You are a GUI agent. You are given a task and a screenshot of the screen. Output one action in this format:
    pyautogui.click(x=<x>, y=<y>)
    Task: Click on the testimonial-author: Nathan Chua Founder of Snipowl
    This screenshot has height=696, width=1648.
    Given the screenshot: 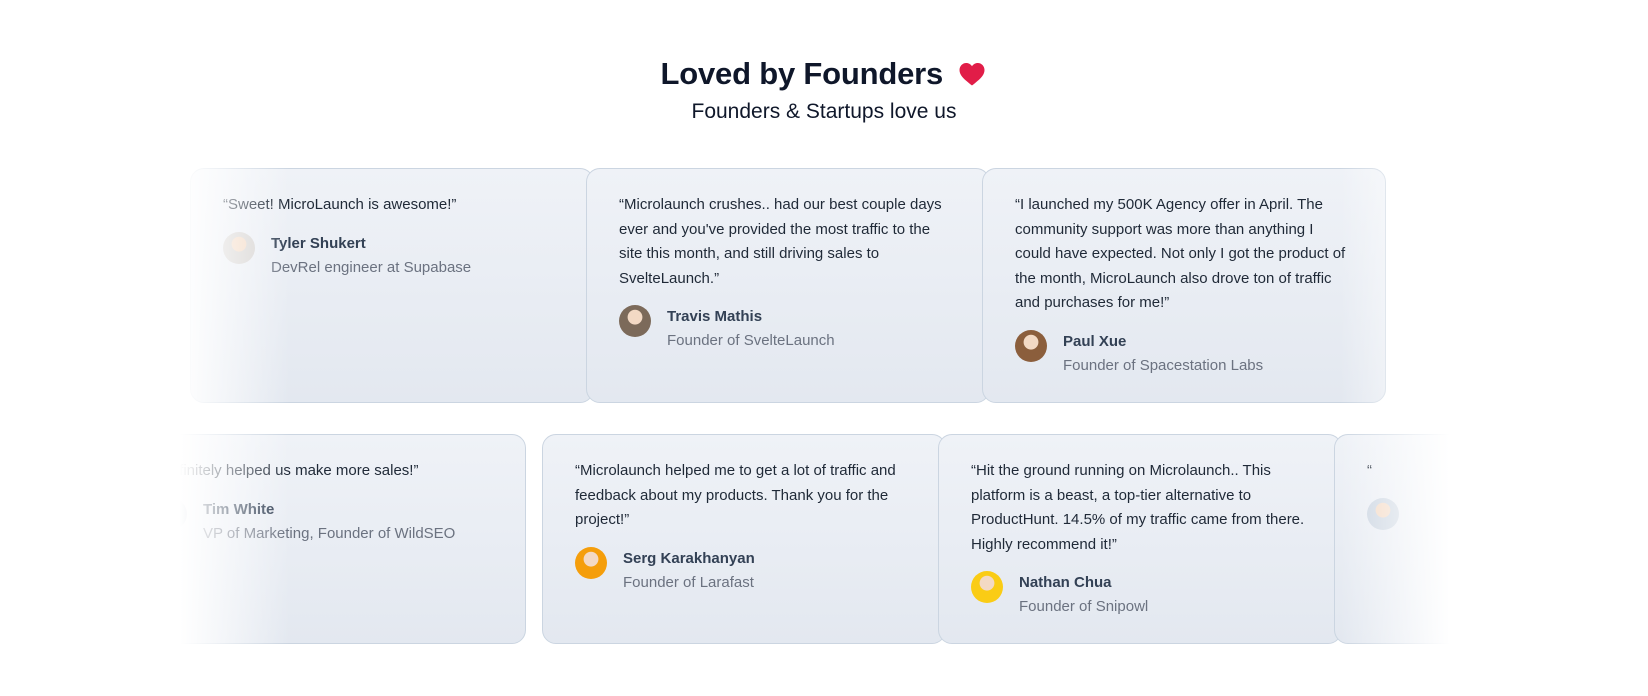 What is the action you would take?
    pyautogui.click(x=1140, y=595)
    